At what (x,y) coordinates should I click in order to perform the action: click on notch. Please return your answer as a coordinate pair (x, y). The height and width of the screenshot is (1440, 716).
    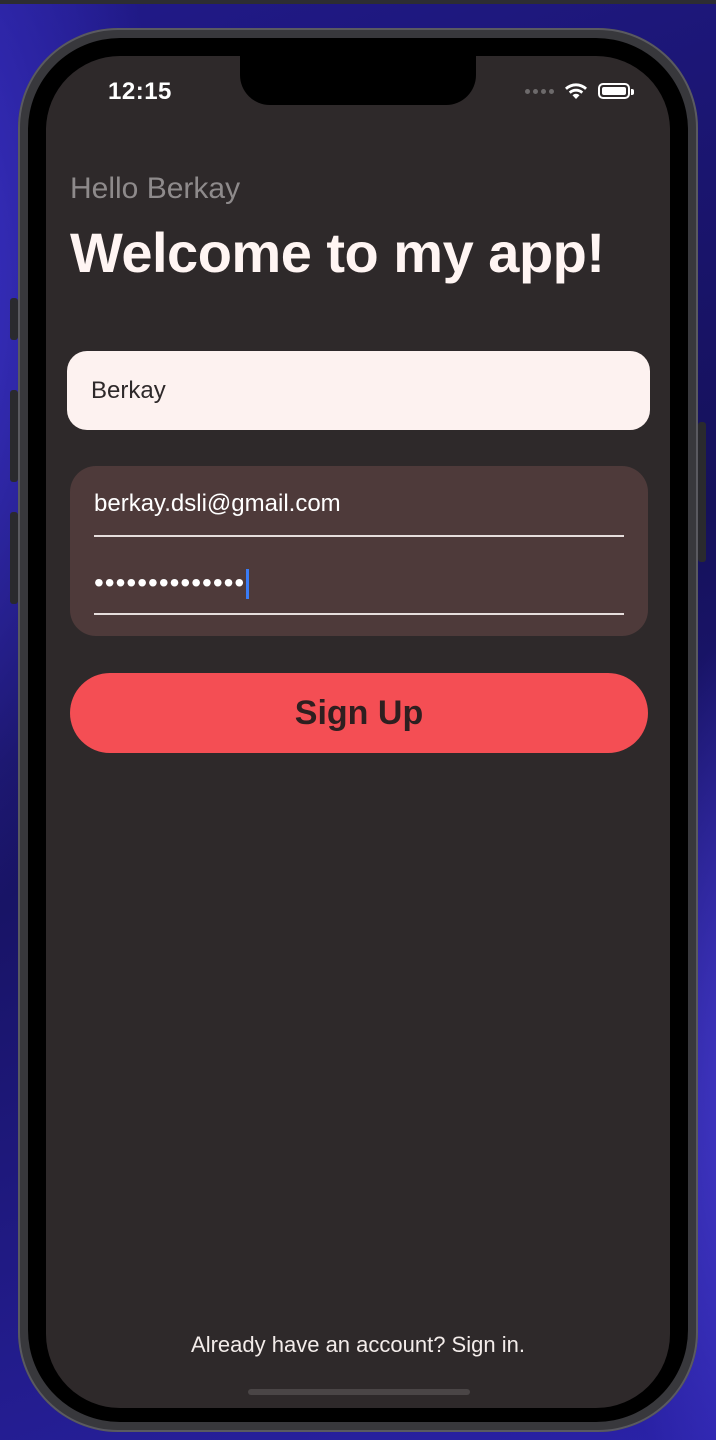
    Looking at the image, I should click on (358, 80).